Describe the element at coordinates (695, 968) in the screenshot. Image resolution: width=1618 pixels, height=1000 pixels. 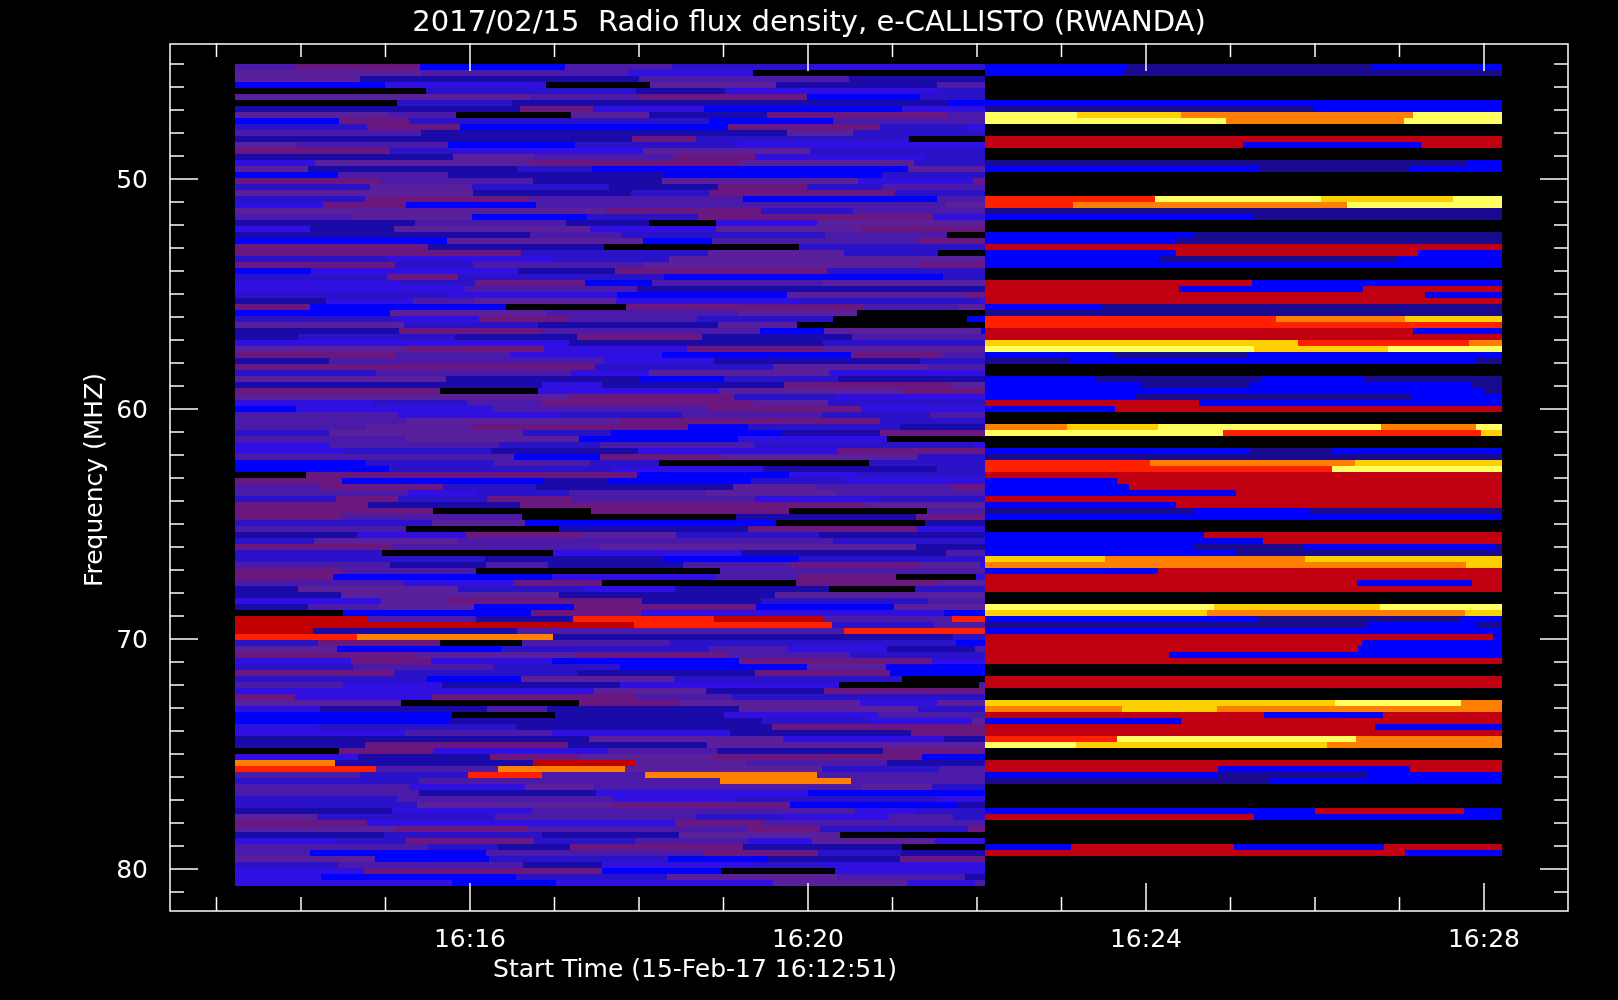
I see `axis-label: Start Time (15-Feb-17 16:12:51)` at that location.